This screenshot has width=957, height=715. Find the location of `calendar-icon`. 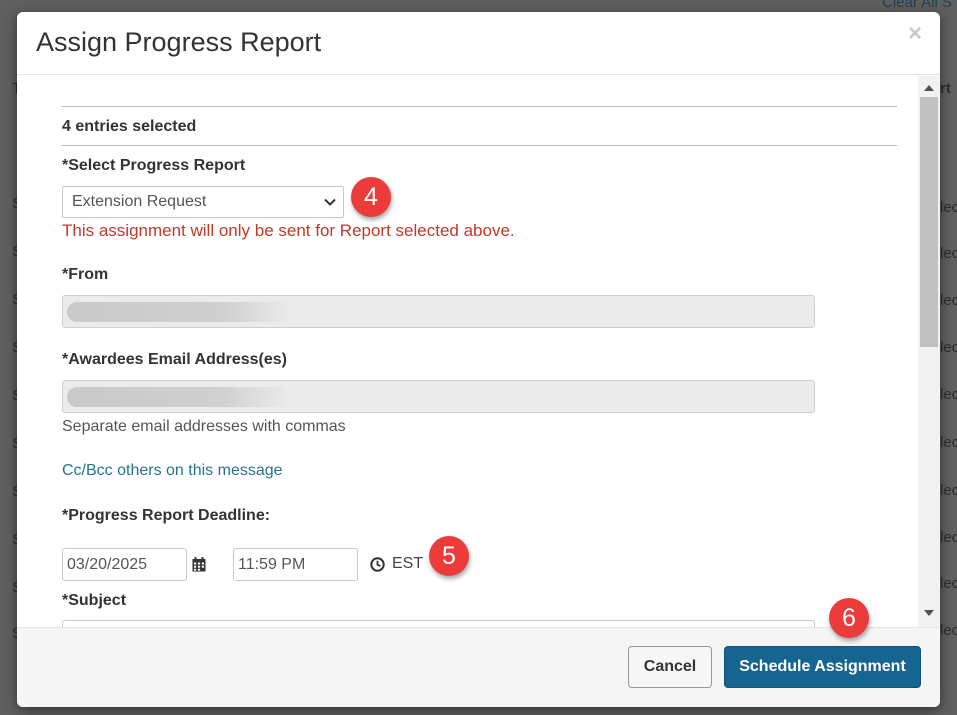

calendar-icon is located at coordinates (199, 564).